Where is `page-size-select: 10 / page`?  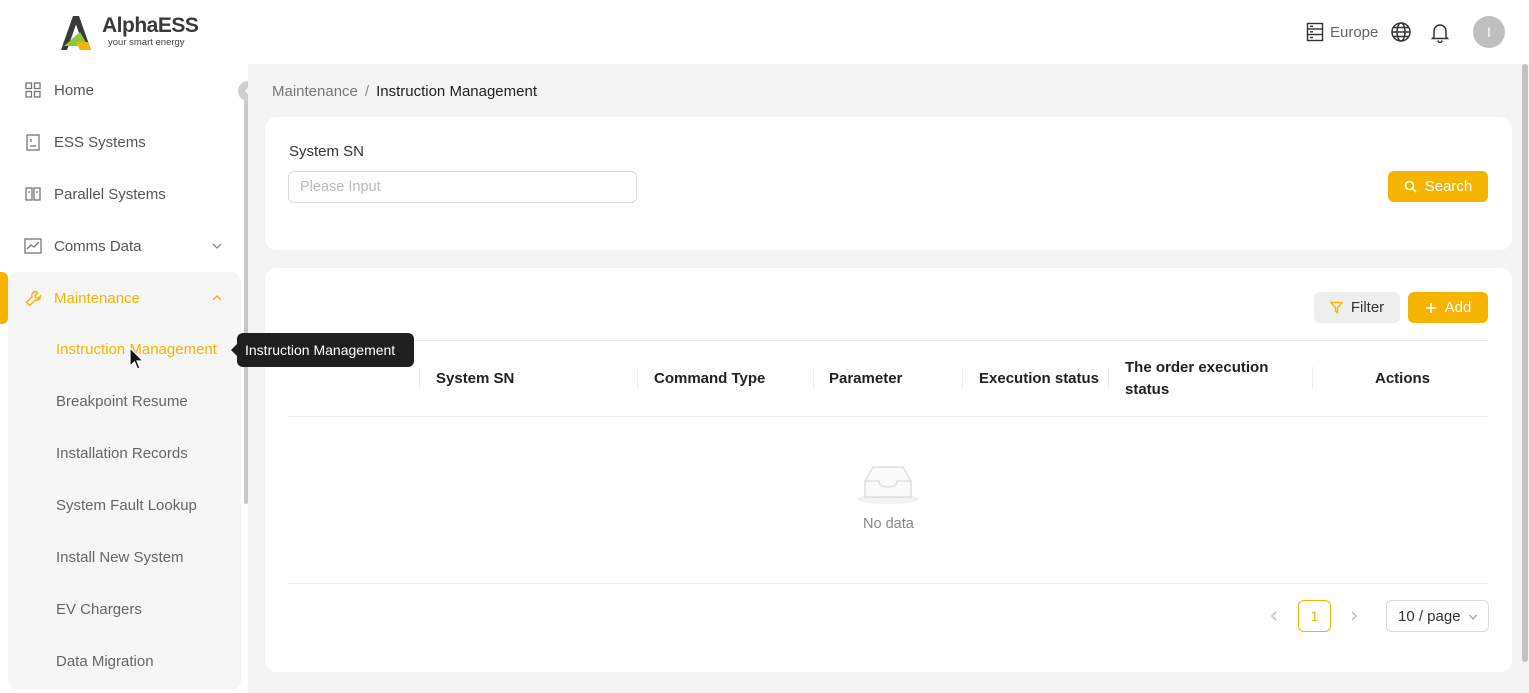 page-size-select: 10 / page is located at coordinates (1437, 616).